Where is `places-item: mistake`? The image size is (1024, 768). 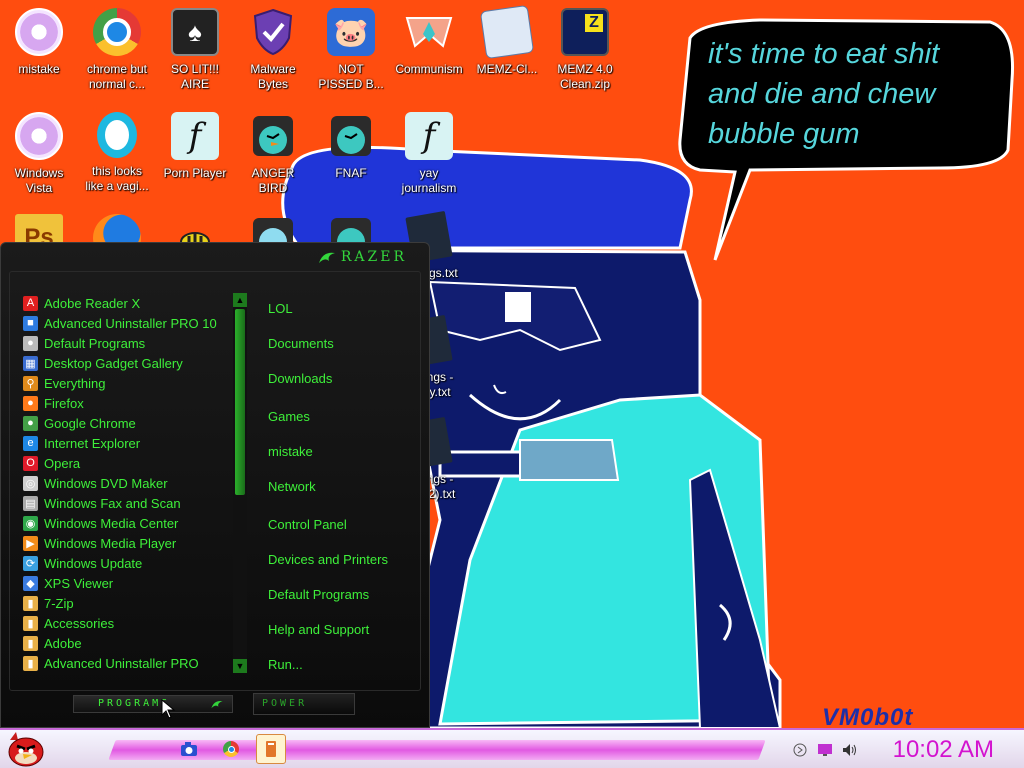
places-item: mistake is located at coordinates (290, 451).